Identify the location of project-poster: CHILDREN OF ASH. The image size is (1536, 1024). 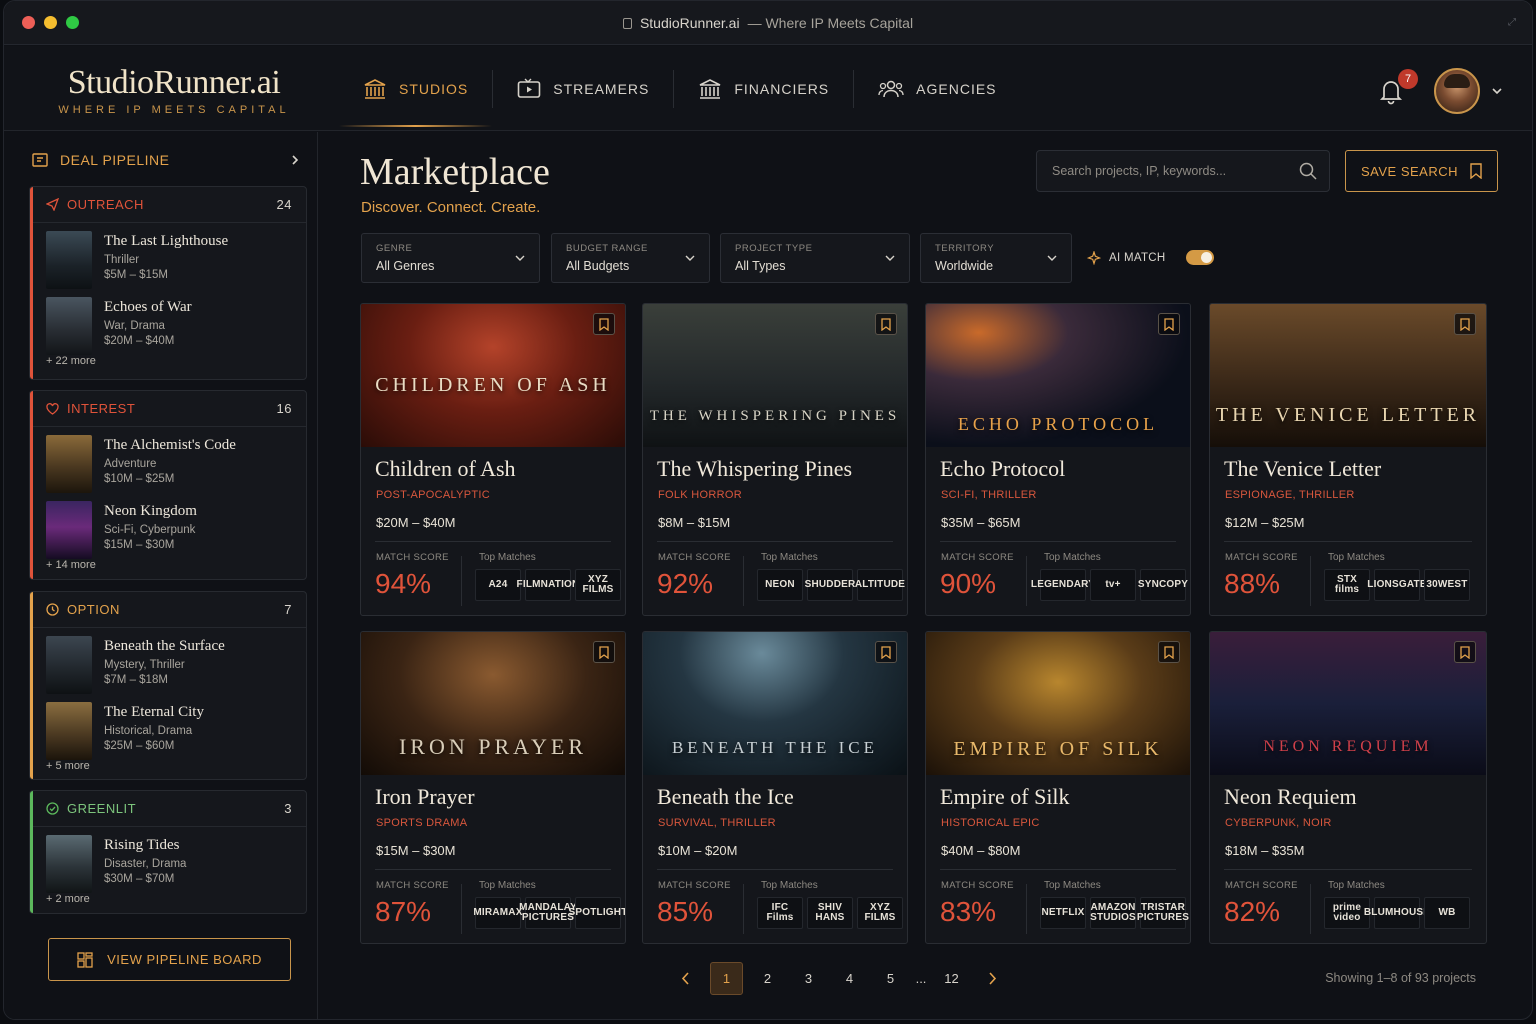
(493, 375).